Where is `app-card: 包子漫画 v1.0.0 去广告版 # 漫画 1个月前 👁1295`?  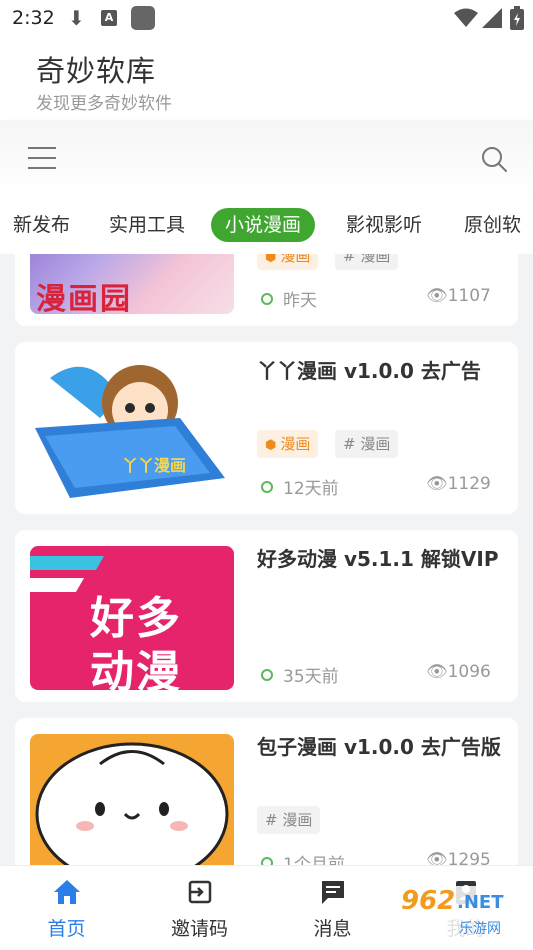
app-card: 包子漫画 v1.0.0 去广告版 # 漫画 1个月前 👁1295 is located at coordinates (266, 791).